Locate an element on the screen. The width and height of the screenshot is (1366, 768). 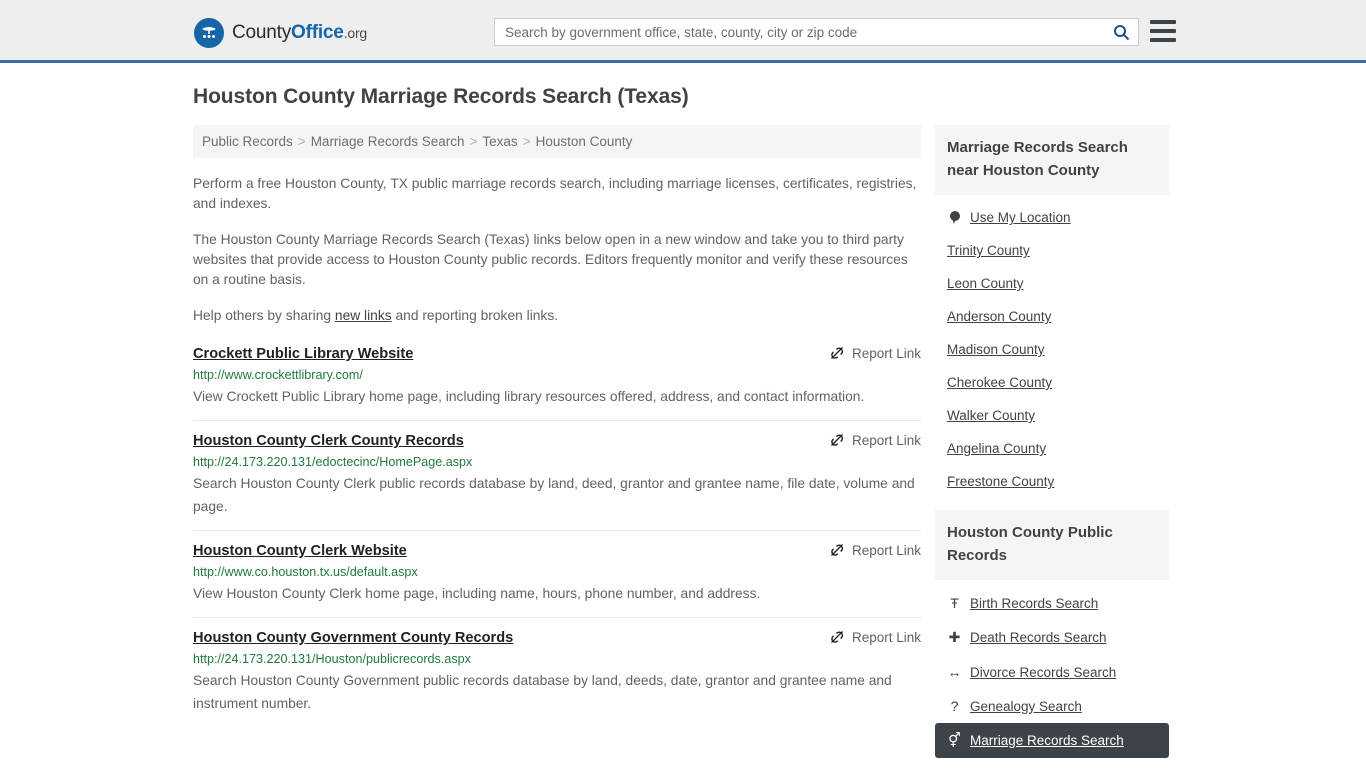
search-icon is located at coordinates (1121, 32).